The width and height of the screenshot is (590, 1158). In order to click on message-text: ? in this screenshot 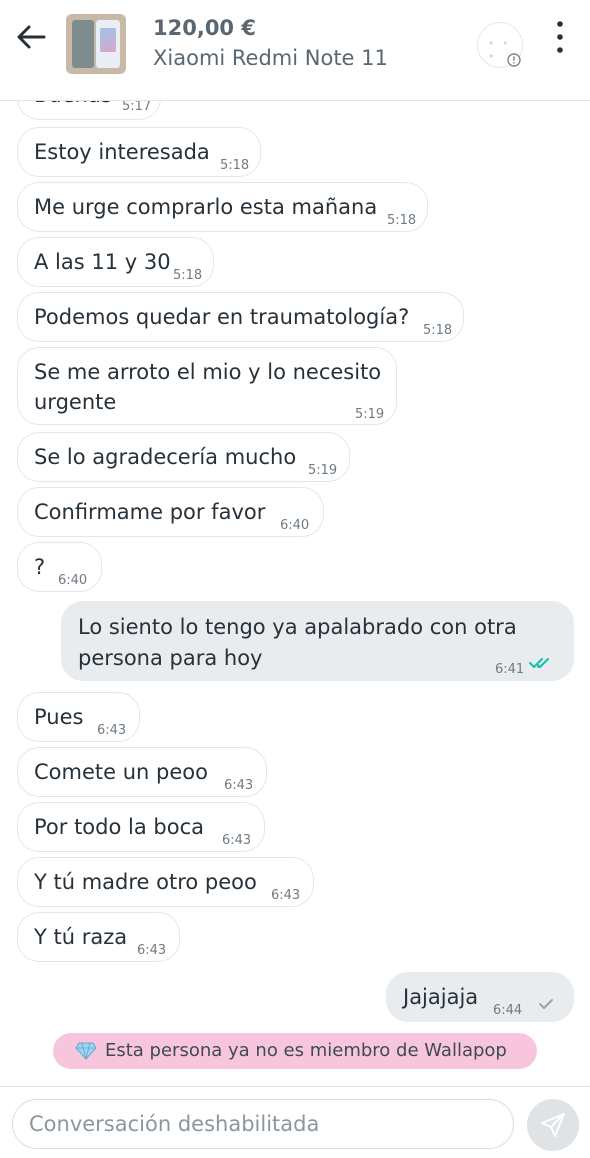, I will do `click(40, 567)`.